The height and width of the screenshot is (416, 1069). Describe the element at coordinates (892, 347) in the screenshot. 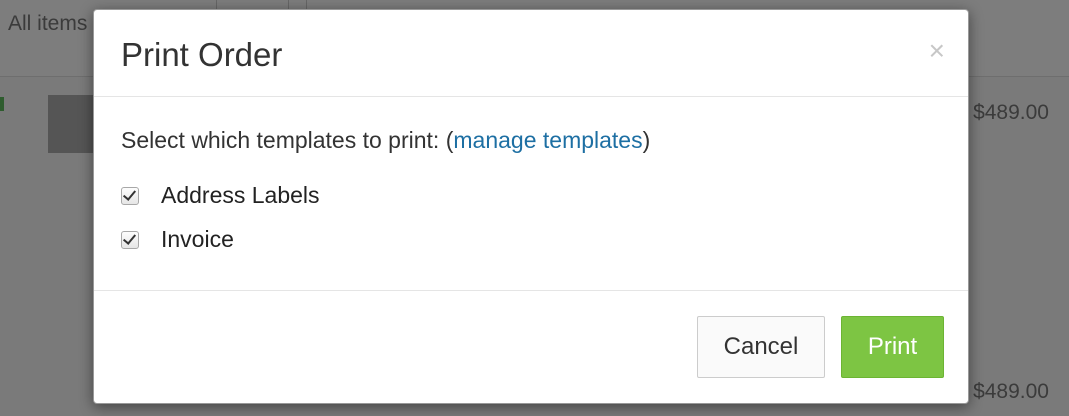

I see `print-button: Print` at that location.